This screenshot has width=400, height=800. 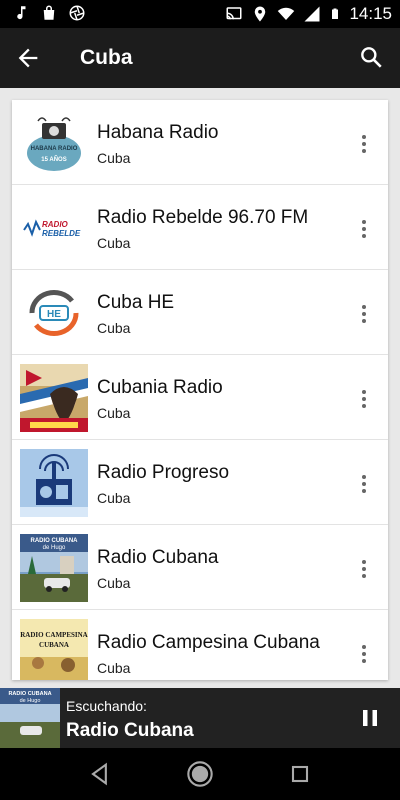 What do you see at coordinates (200, 312) in the screenshot?
I see `station-row-cuba-he: HE Cuba HE Cuba` at bounding box center [200, 312].